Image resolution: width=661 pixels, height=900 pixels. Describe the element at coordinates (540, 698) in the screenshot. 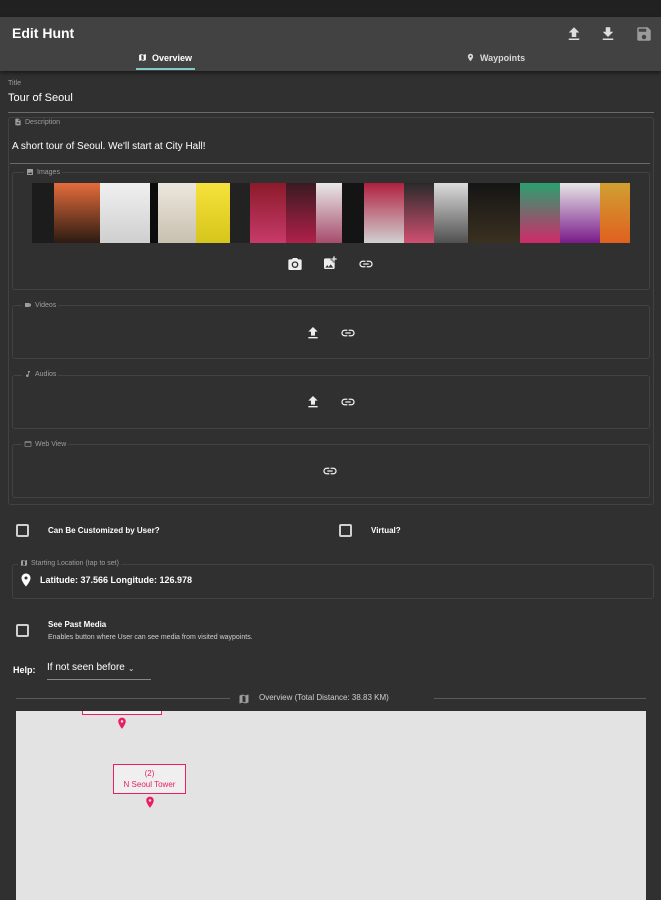

I see `overview-divider-right` at that location.